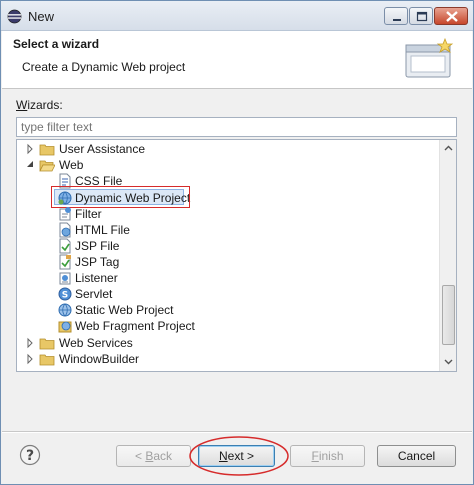 Image resolution: width=474 pixels, height=485 pixels. Describe the element at coordinates (447, 255) in the screenshot. I see `vertical-scrollbar` at that location.